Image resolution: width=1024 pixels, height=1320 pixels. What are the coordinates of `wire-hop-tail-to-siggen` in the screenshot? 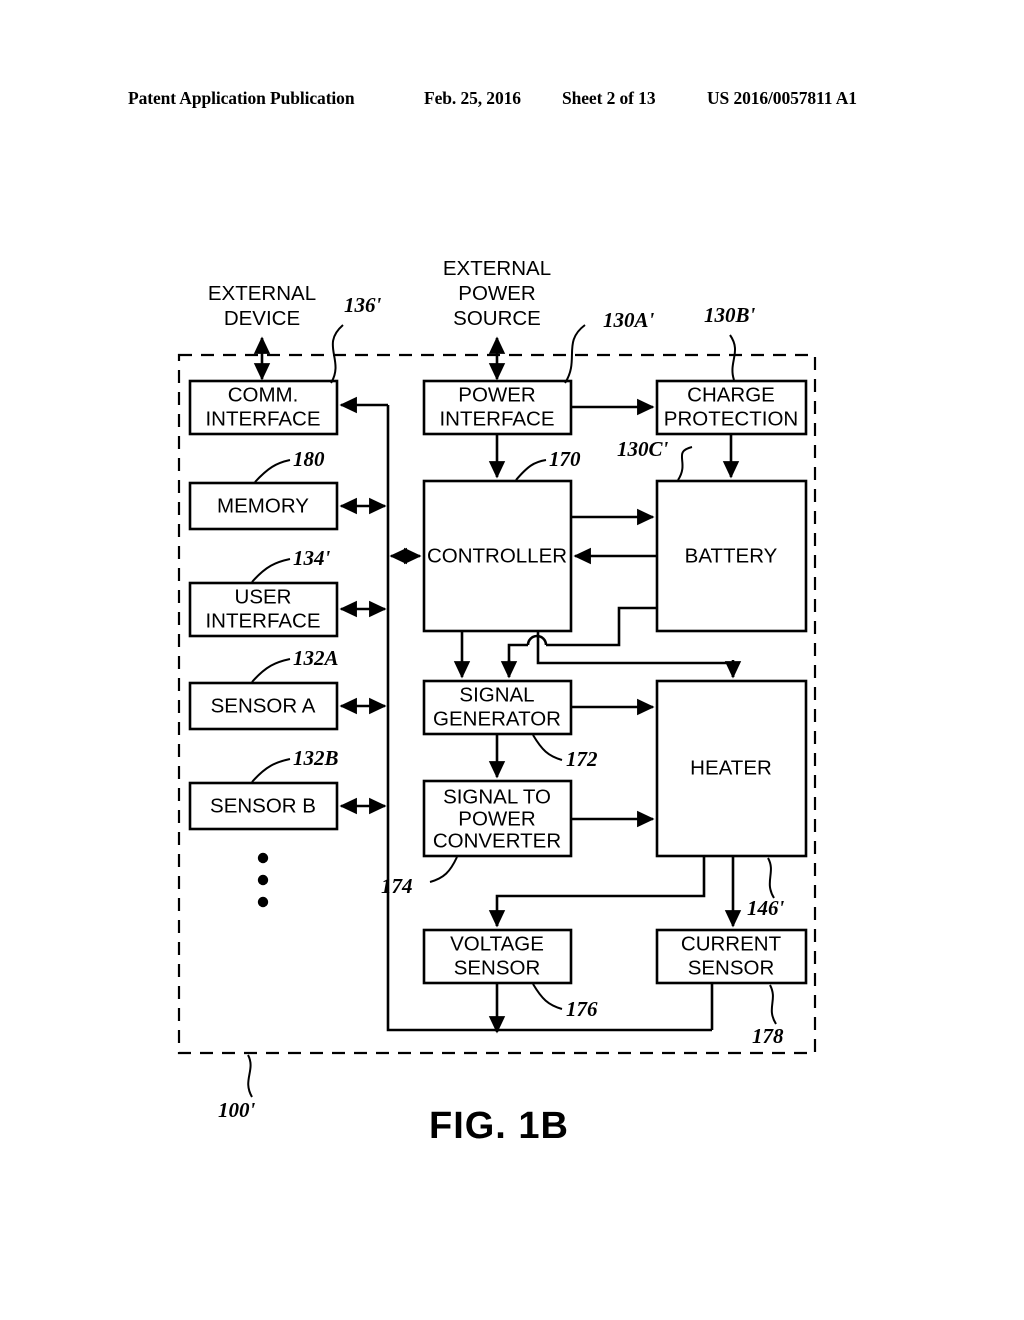 It's located at (517, 660).